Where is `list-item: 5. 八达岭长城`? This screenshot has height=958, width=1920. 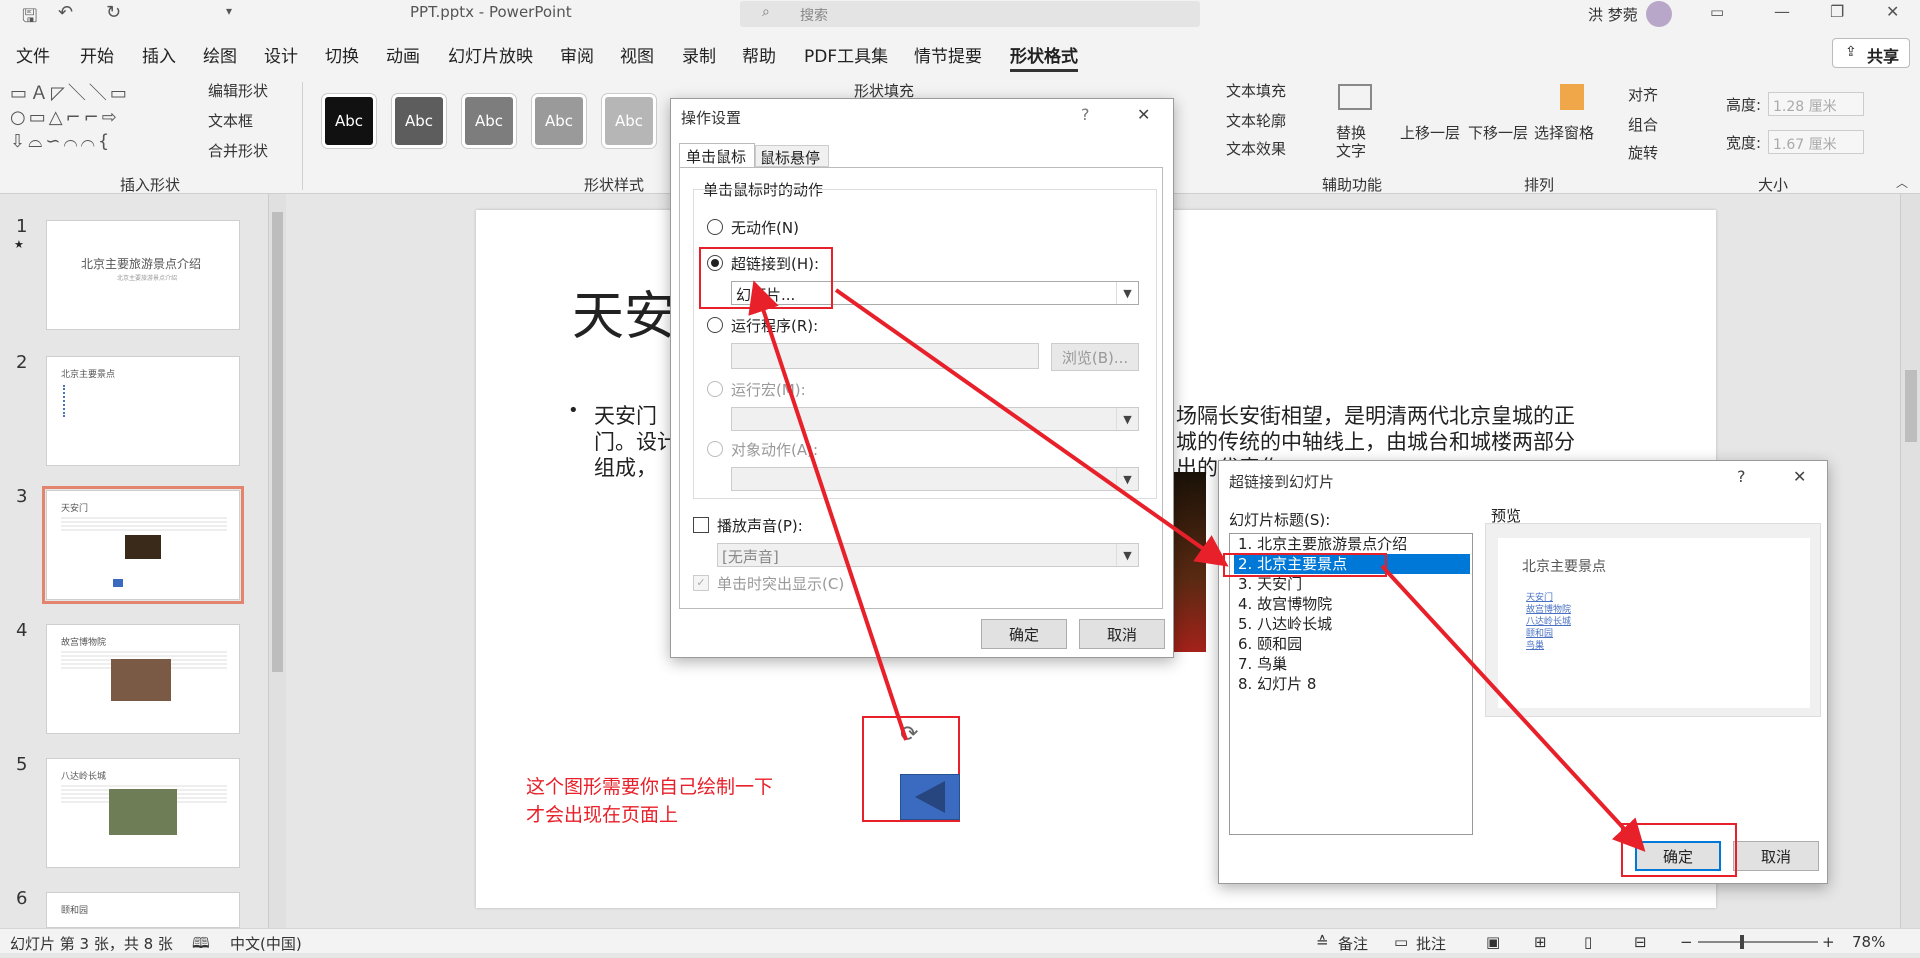
list-item: 5. 八达岭长城 is located at coordinates (1352, 624).